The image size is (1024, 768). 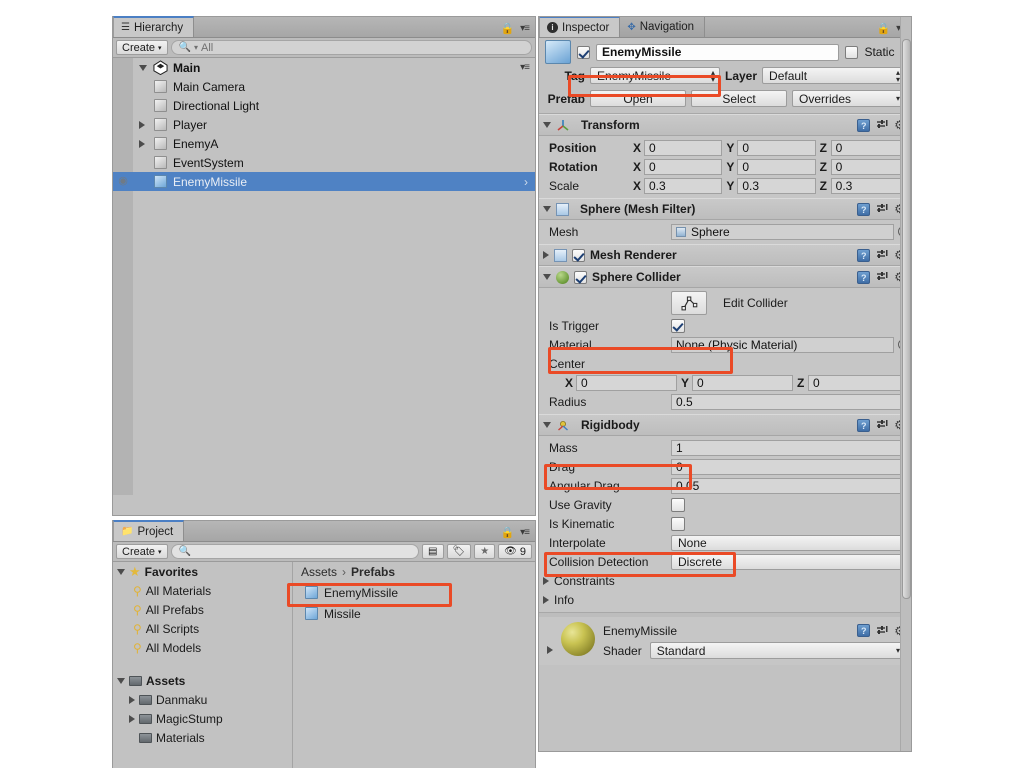 I want to click on collision-detection-dropdown: Discrete ▴▾, so click(x=790, y=561).